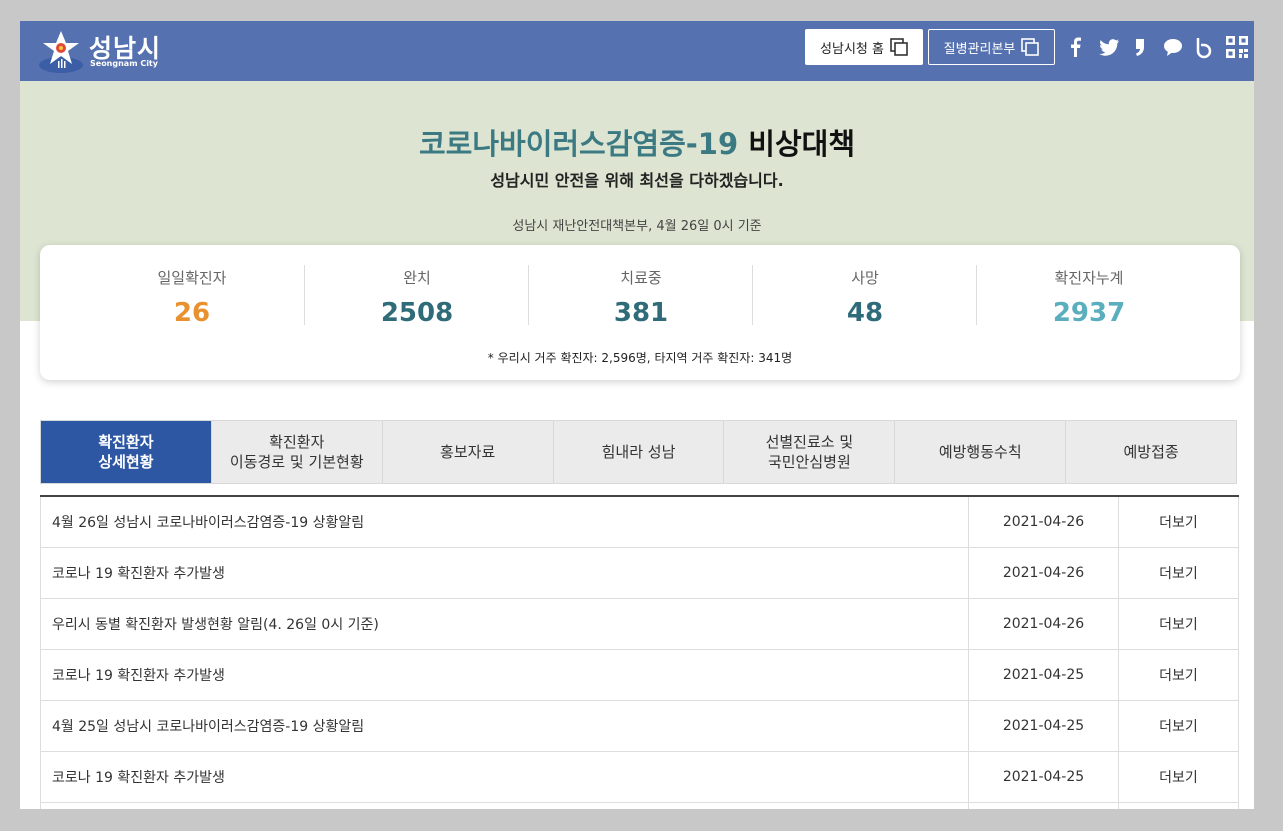  What do you see at coordinates (1108, 47) in the screenshot?
I see `twitter-icon` at bounding box center [1108, 47].